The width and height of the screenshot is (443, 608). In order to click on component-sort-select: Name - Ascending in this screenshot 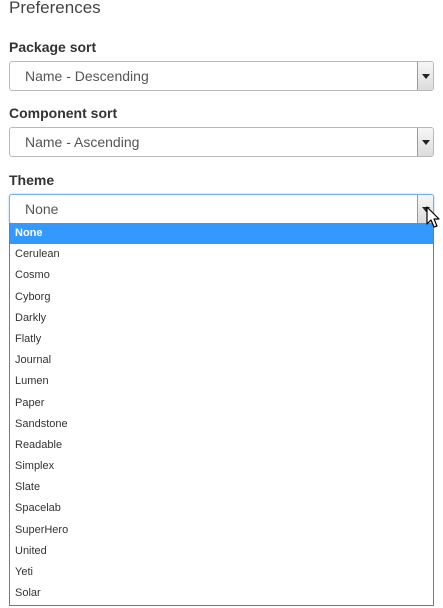, I will do `click(221, 142)`.